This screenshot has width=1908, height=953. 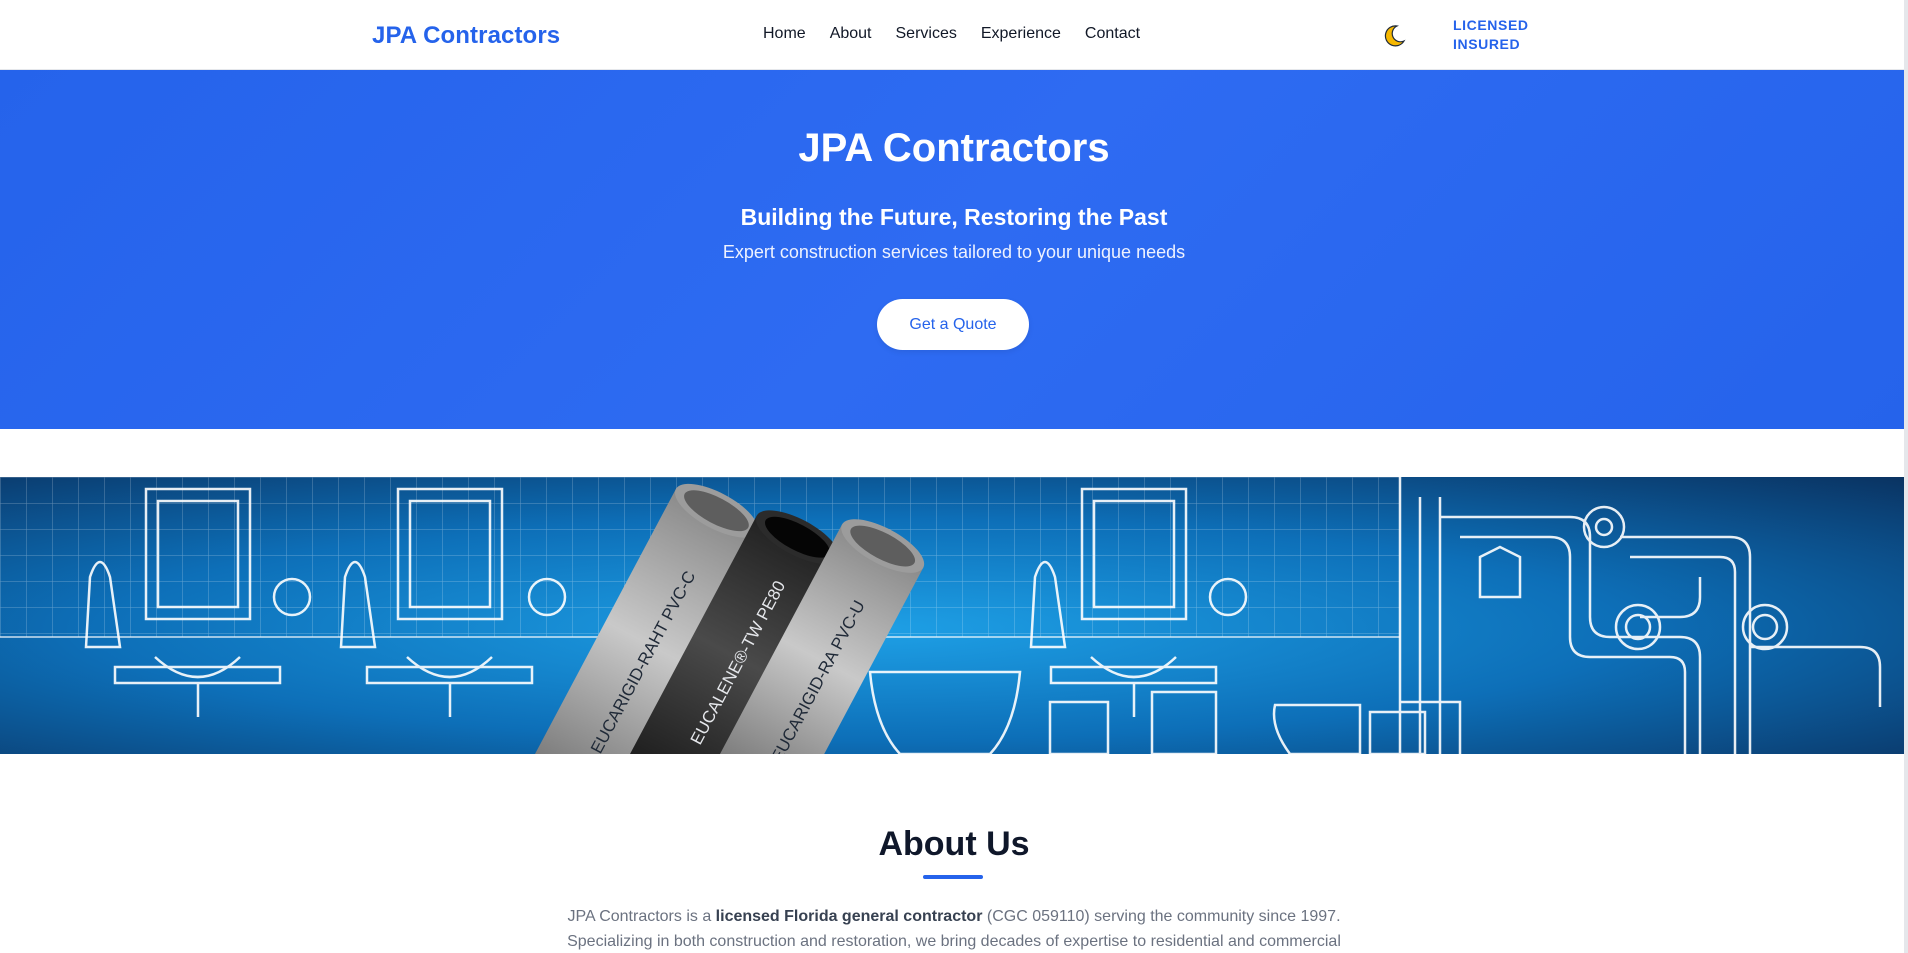 What do you see at coordinates (1906, 476) in the screenshot?
I see `page-scrollbar` at bounding box center [1906, 476].